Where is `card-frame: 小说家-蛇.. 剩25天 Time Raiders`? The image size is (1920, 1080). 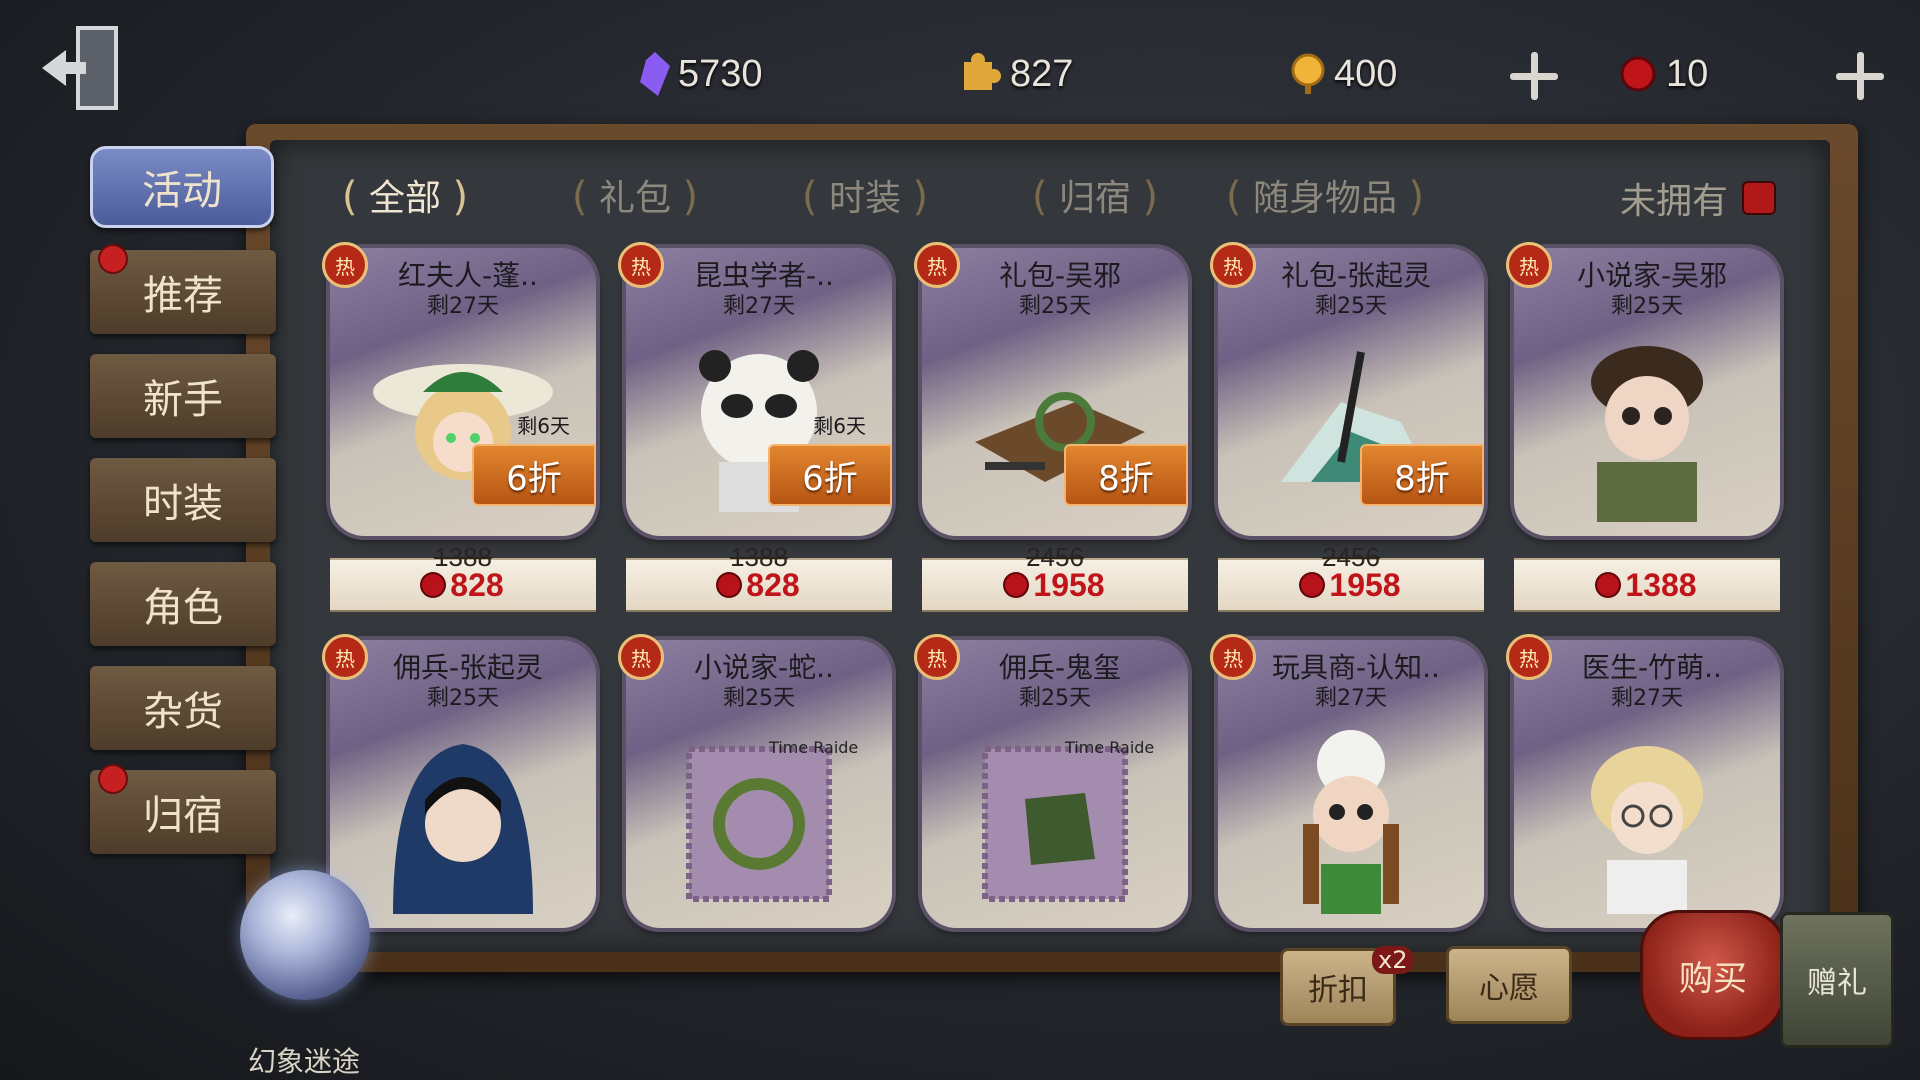 card-frame: 小说家-蛇.. 剩25天 Time Raiders is located at coordinates (759, 784).